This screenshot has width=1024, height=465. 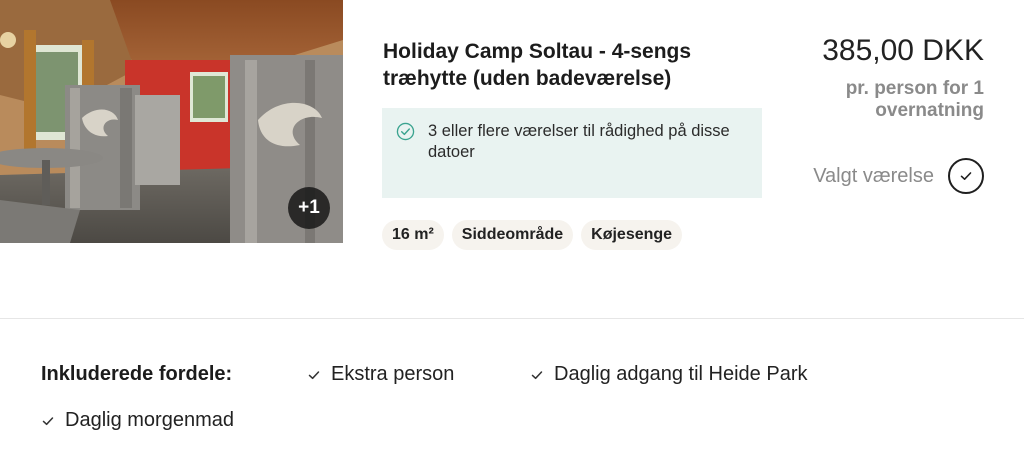 I want to click on feature-chips: 16 m² Siddeområde Køjesenge, so click(x=532, y=235).